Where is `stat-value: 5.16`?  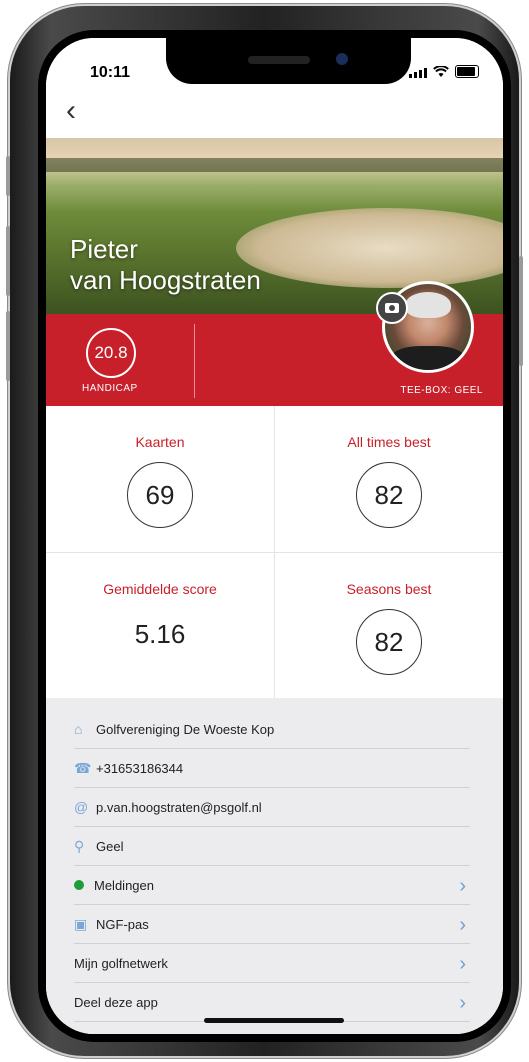
stat-value: 5.16 is located at coordinates (160, 634).